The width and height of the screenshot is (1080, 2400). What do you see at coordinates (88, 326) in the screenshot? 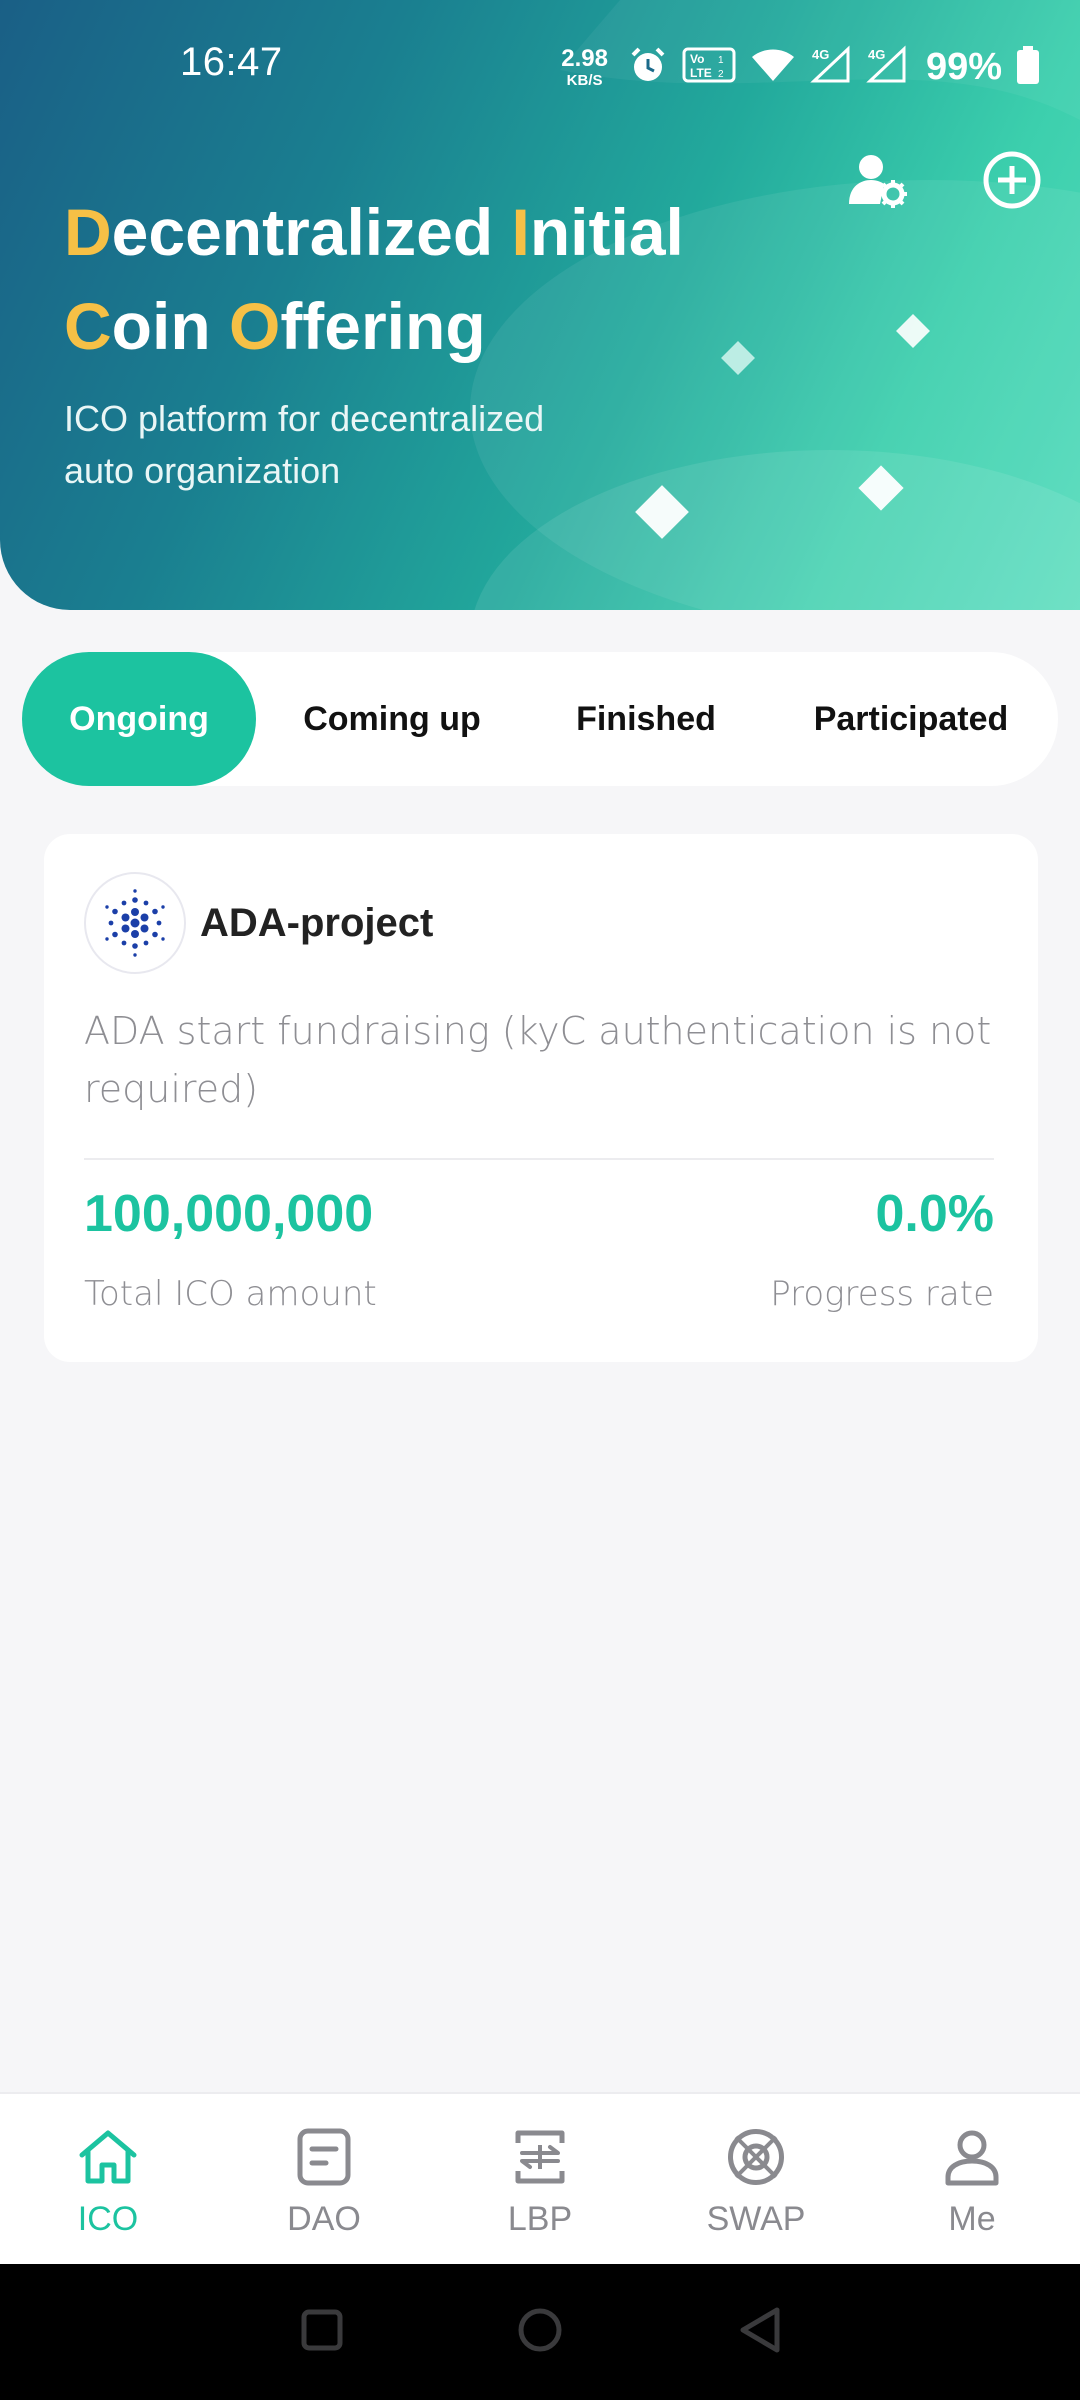
I see `hero-title-part: C` at bounding box center [88, 326].